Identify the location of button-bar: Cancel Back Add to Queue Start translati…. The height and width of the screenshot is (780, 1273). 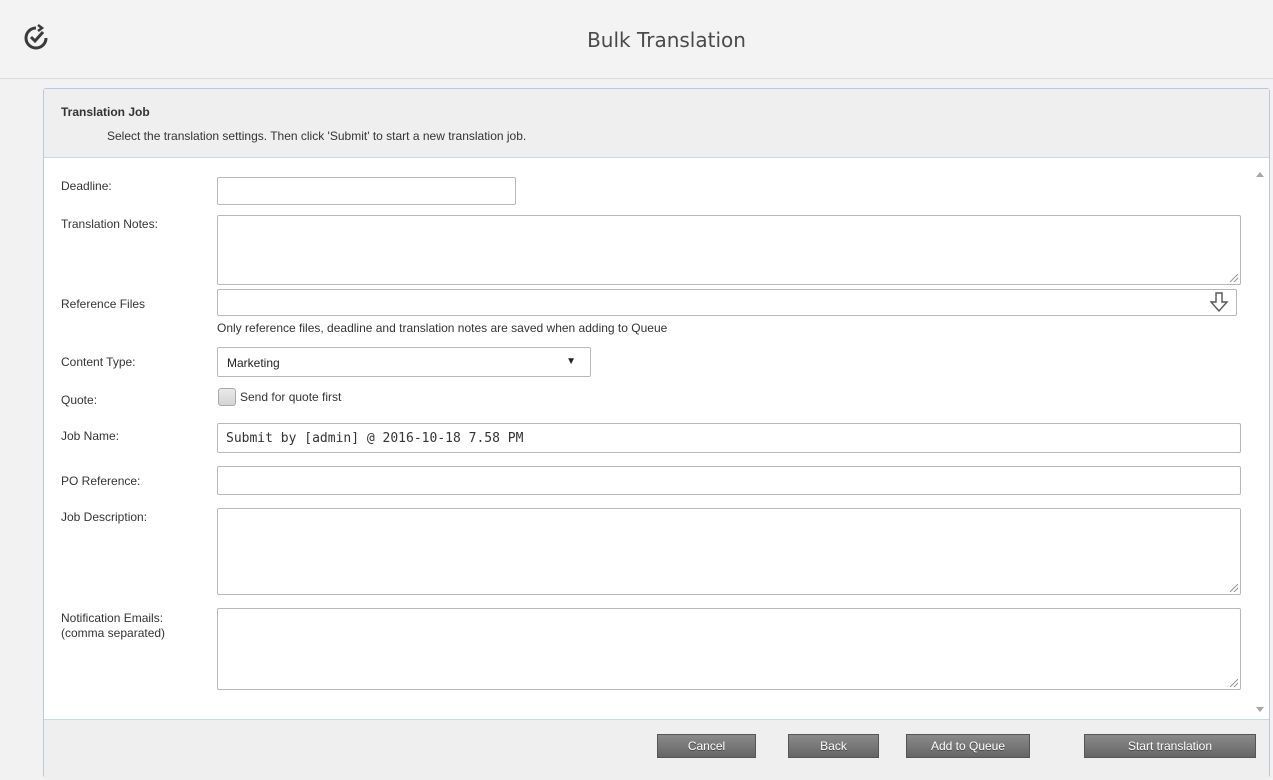
(656, 749).